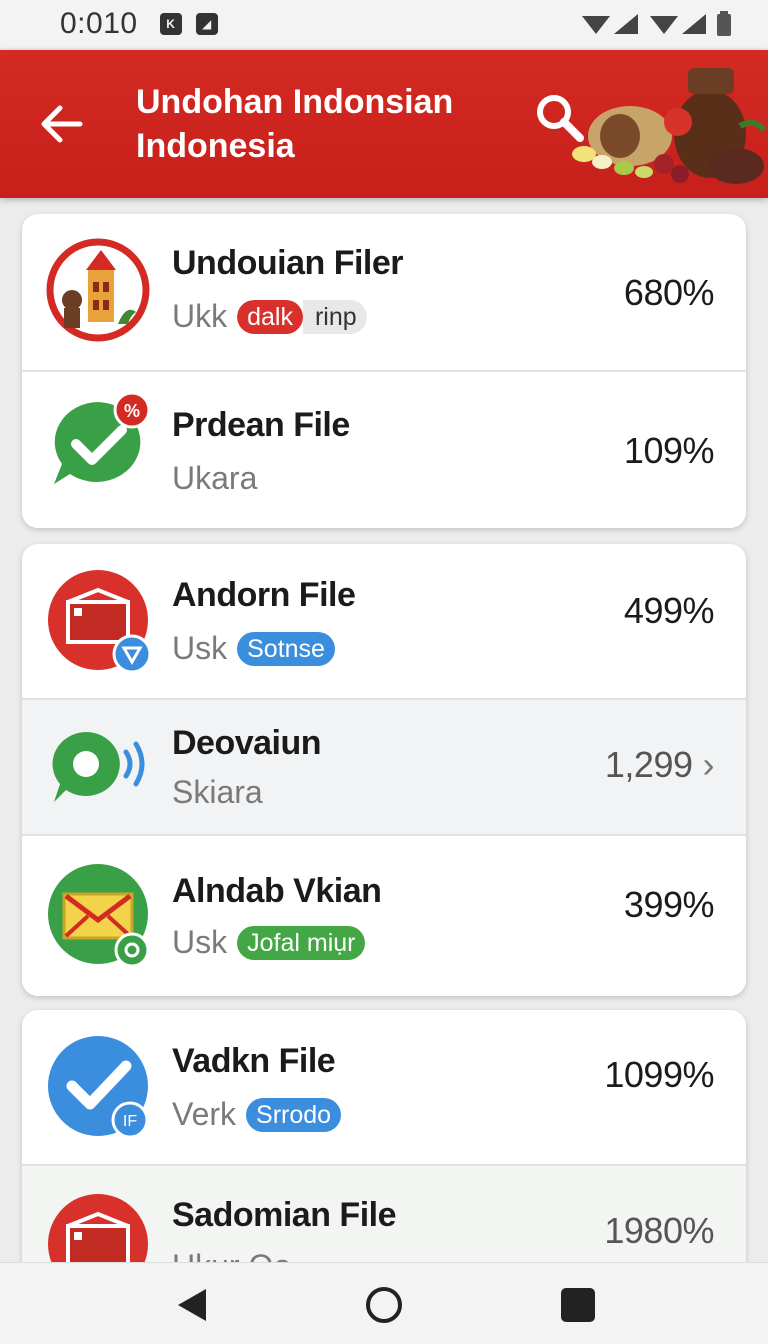 The height and width of the screenshot is (1344, 768). What do you see at coordinates (384, 916) in the screenshot?
I see `list-item: Alndab Vkian Usk Jofal miụr 399%` at bounding box center [384, 916].